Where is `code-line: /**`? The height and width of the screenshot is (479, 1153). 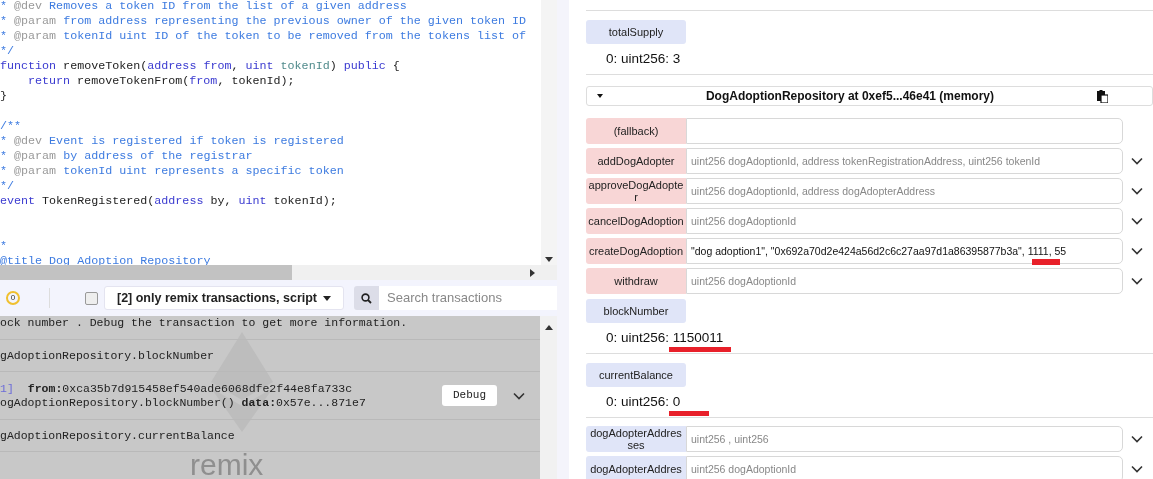 code-line: /** is located at coordinates (11, 126).